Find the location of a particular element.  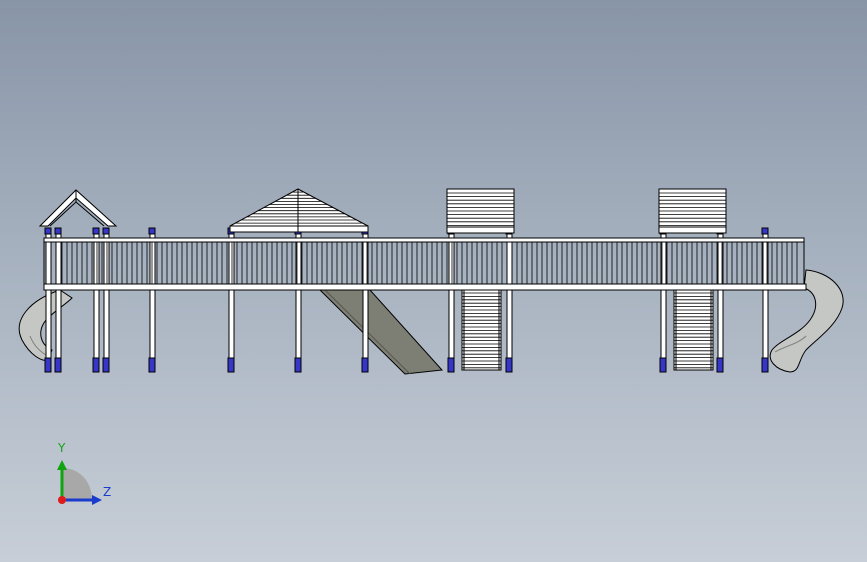

center-hip-roof is located at coordinates (299, 210).